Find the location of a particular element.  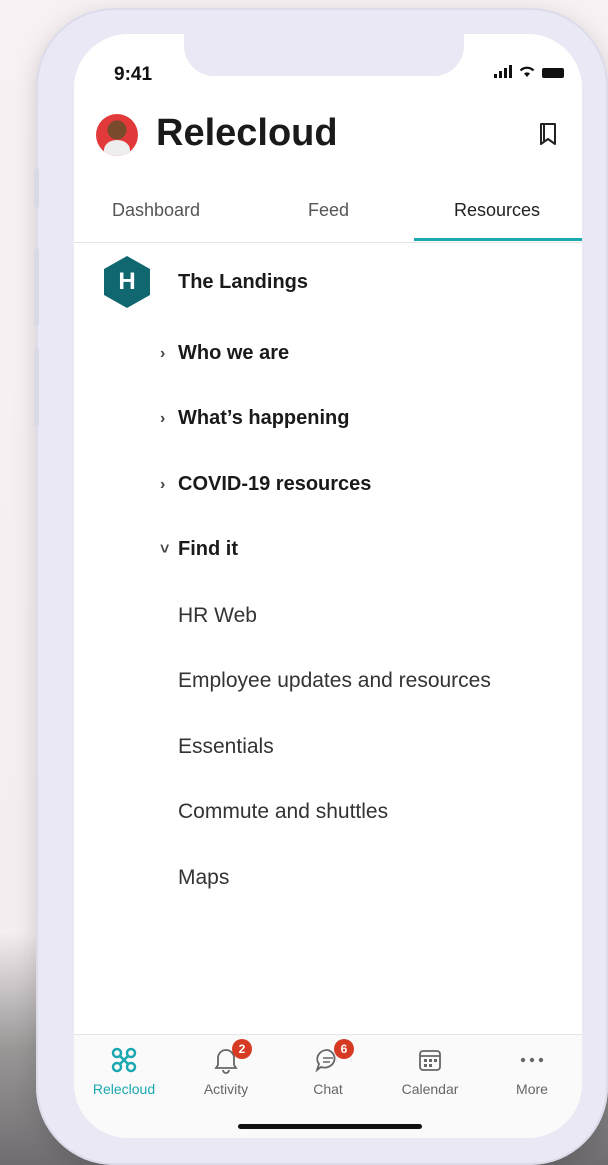

bottom-nav-calendar: Calendar is located at coordinates (430, 1070).